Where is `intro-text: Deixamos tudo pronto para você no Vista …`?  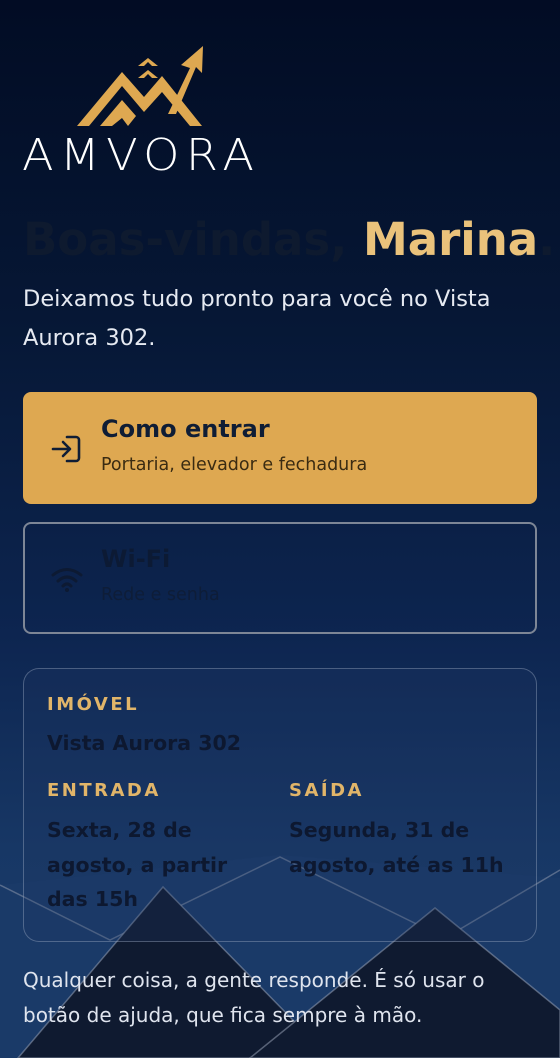 intro-text: Deixamos tudo pronto para você no Vista … is located at coordinates (257, 318).